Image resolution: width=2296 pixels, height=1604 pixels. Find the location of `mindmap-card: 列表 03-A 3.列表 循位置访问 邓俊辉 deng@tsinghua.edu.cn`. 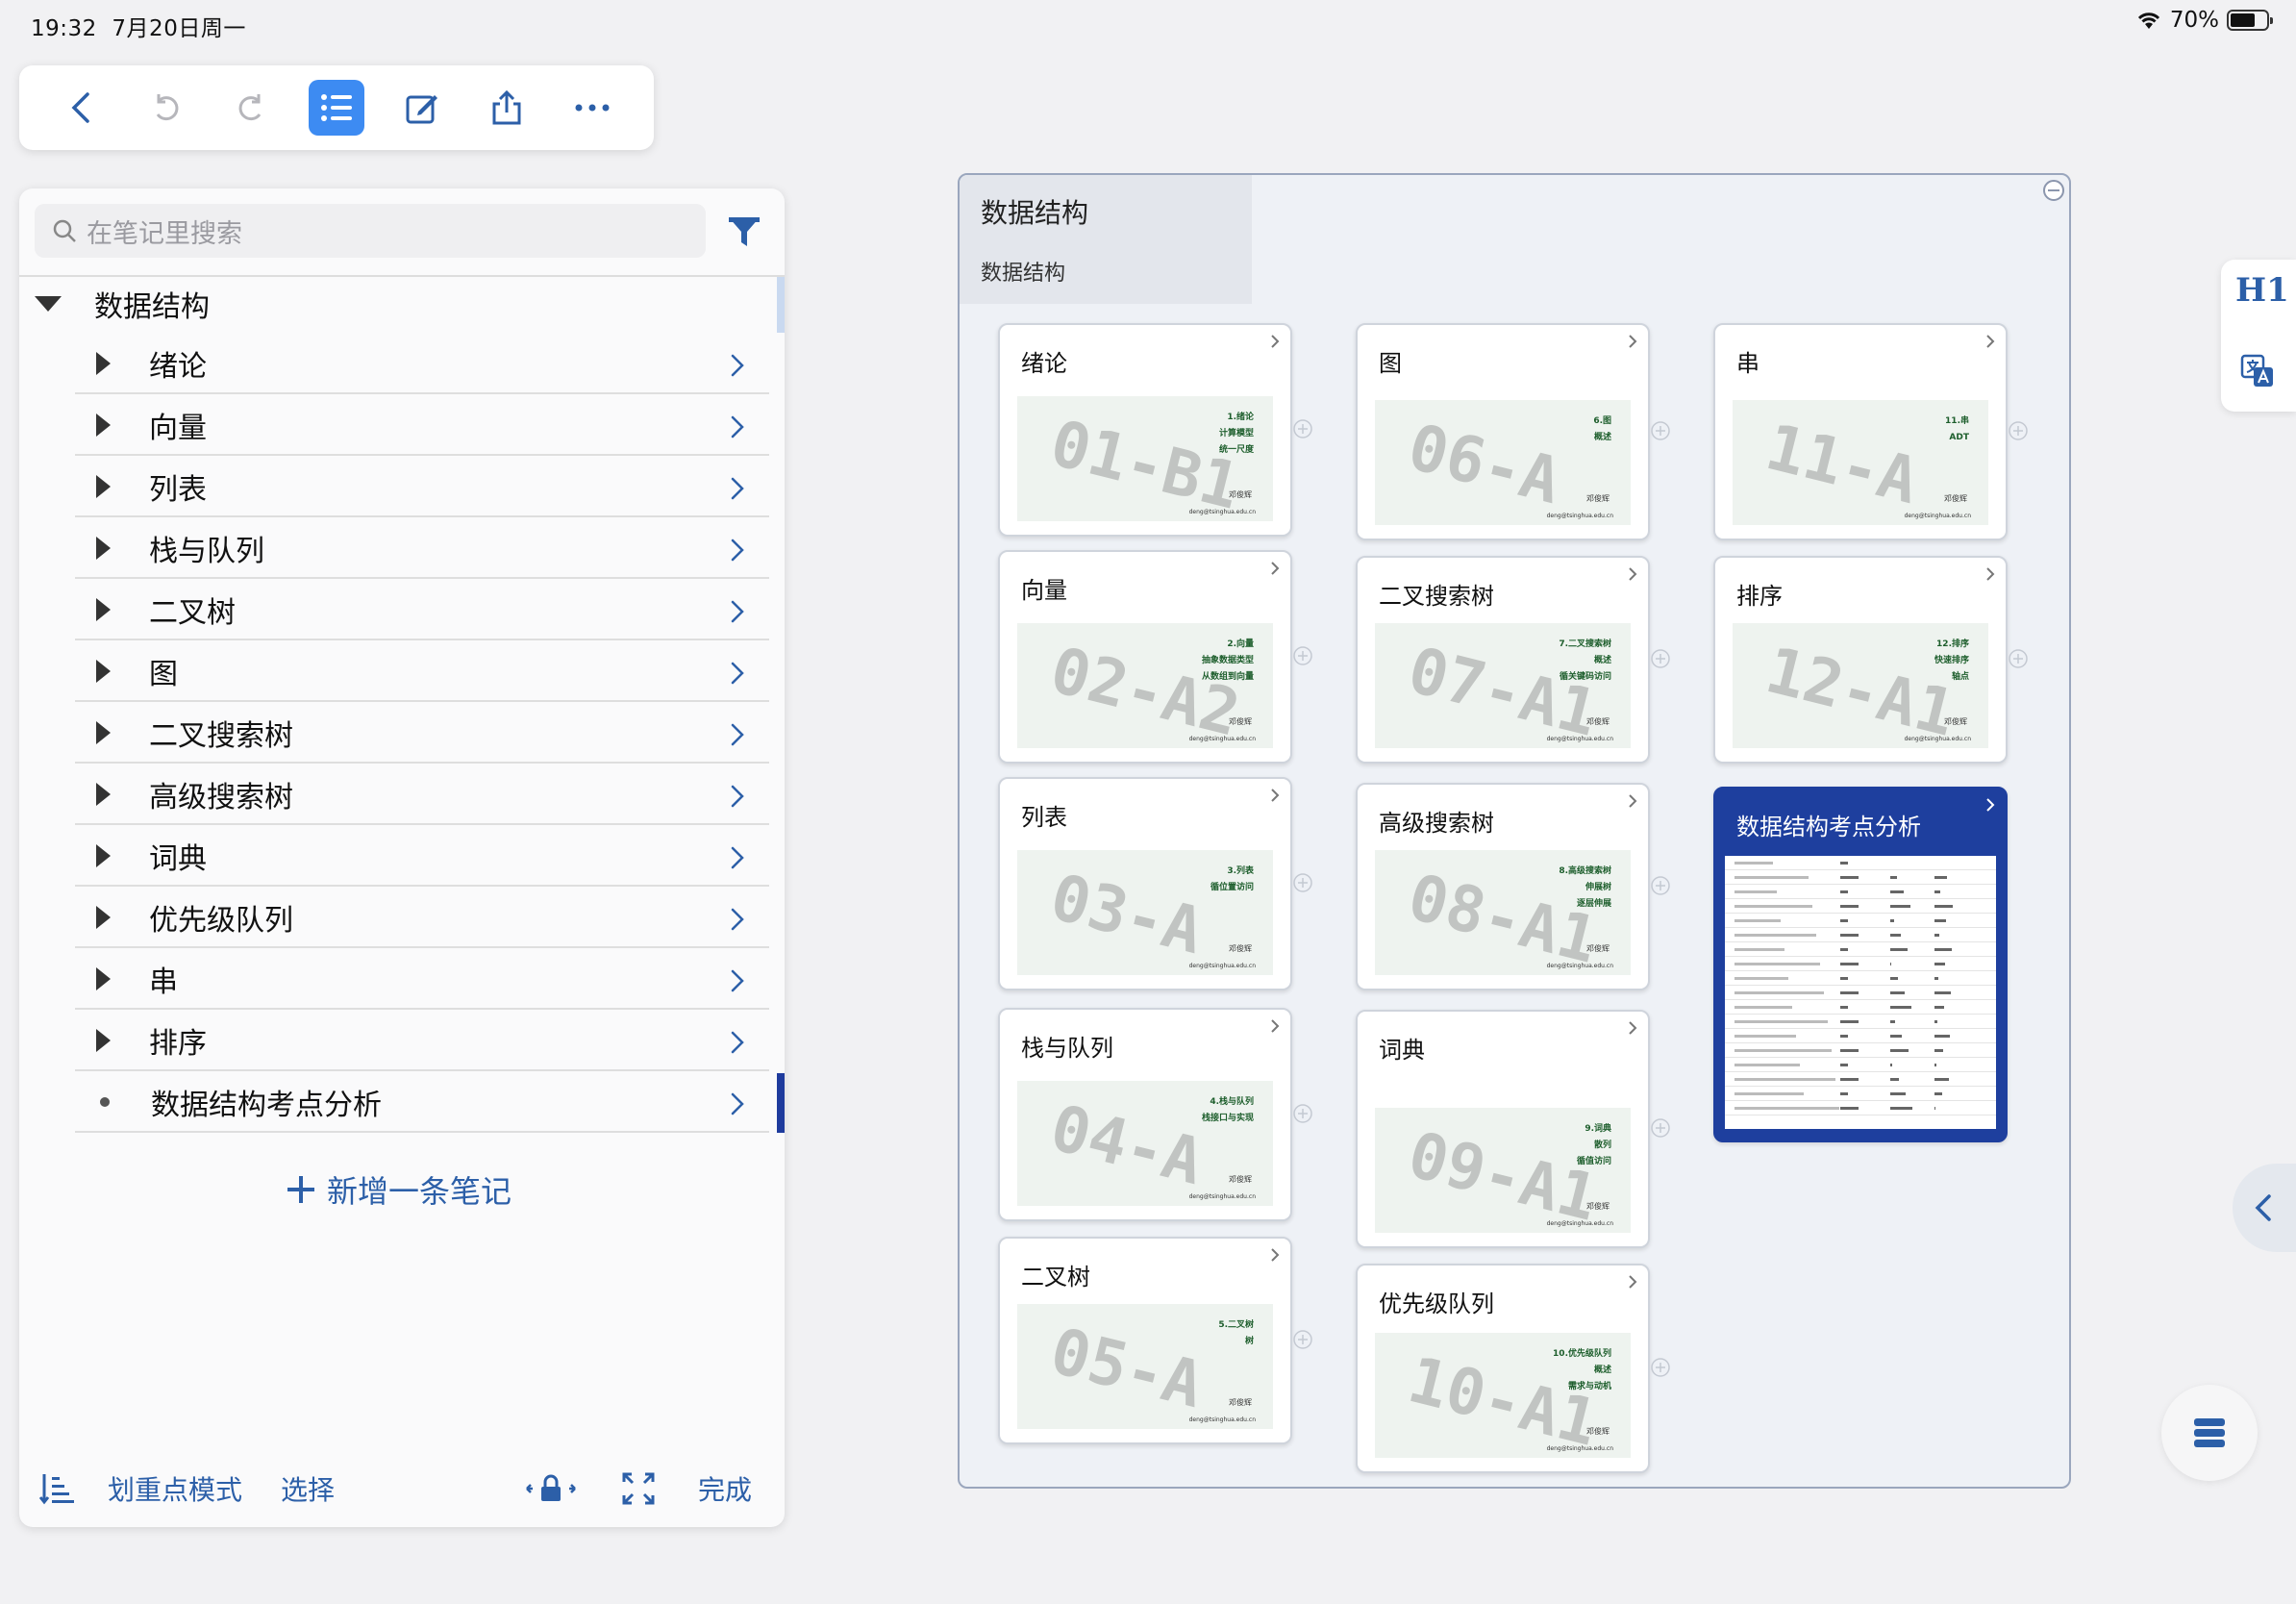

mindmap-card: 列表 03-A 3.列表 循位置访问 邓俊辉 deng@tsinghua.edu.cn is located at coordinates (1155, 883).